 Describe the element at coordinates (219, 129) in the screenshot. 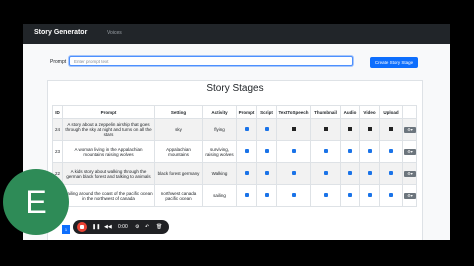

I see `cell-activity: flying` at that location.